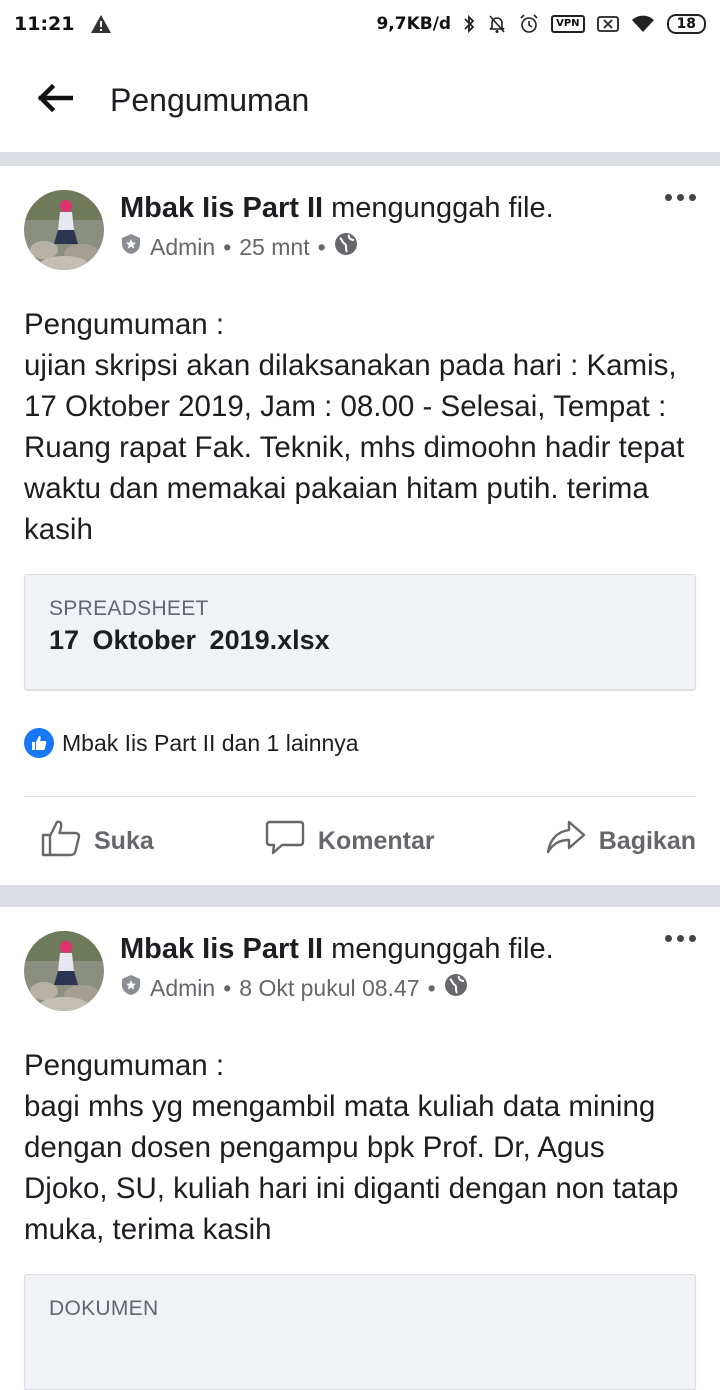 The width and height of the screenshot is (720, 1390). I want to click on no-sim-icon, so click(607, 24).